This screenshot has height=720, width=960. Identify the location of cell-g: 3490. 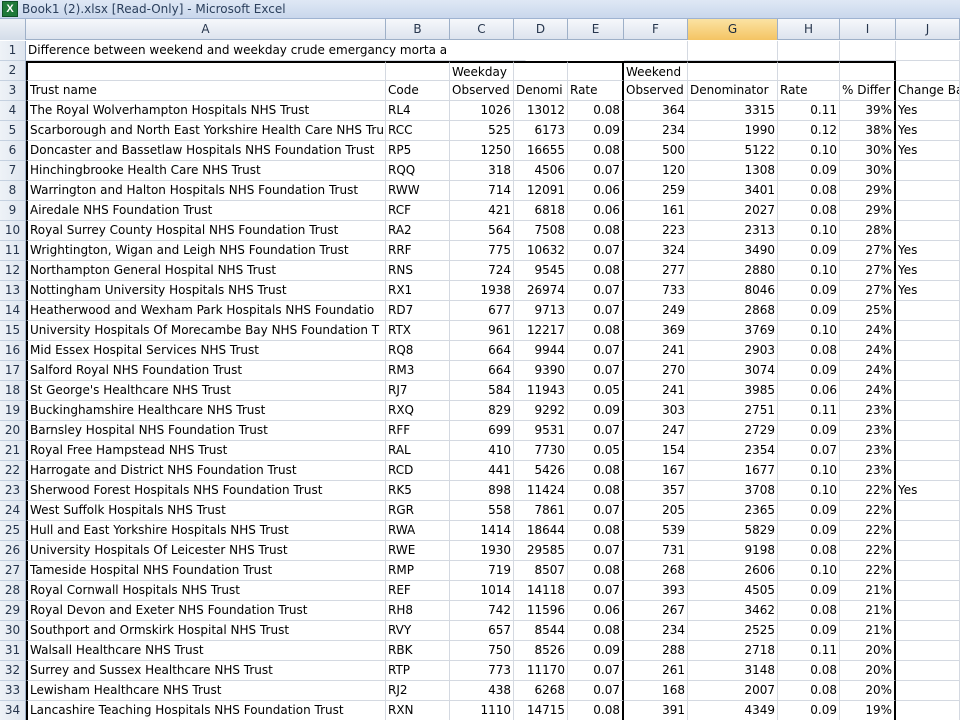
(733, 251).